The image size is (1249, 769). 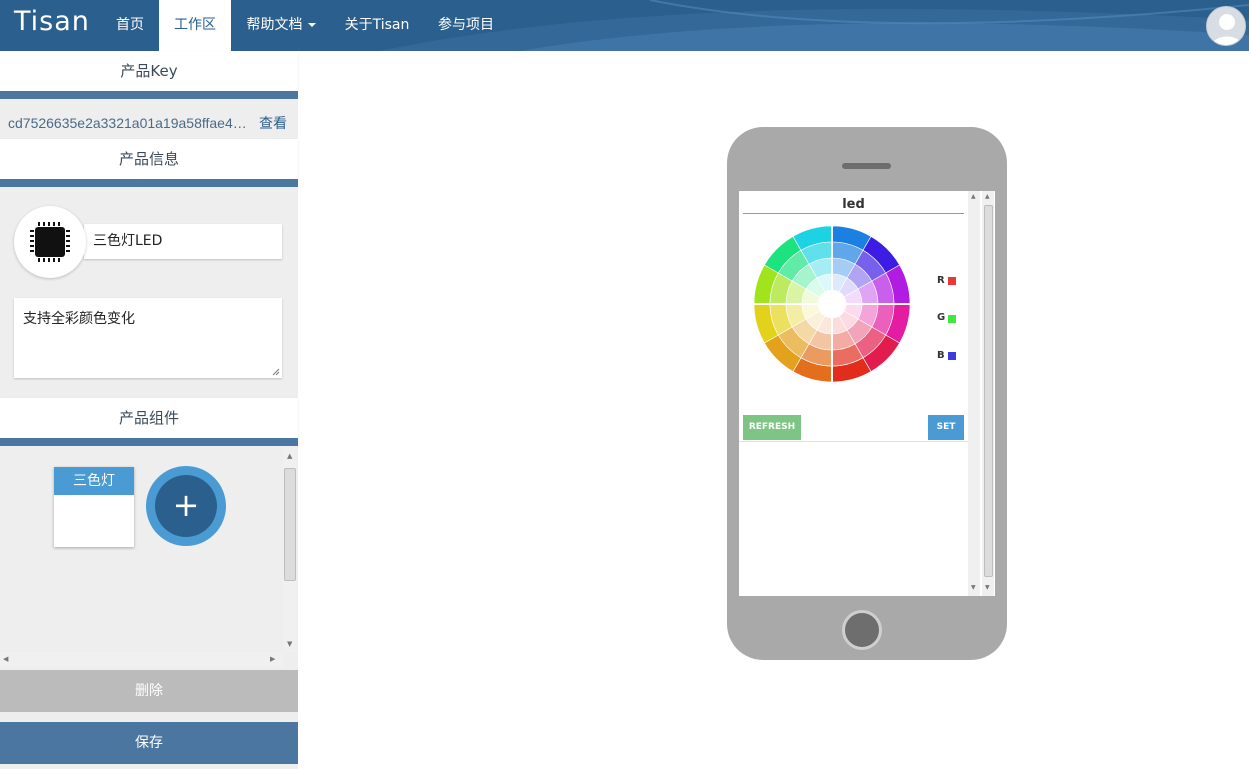 What do you see at coordinates (952, 319) in the screenshot?
I see `channel-g-swatch` at bounding box center [952, 319].